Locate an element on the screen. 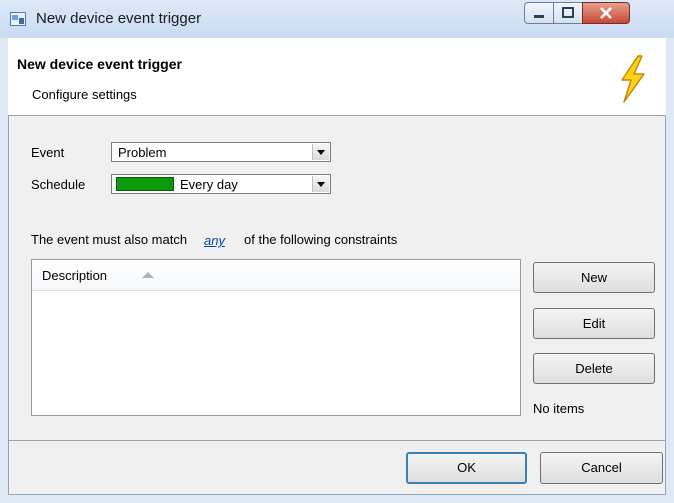 The image size is (674, 503). constraints-text-after: of the following constraints is located at coordinates (321, 239).